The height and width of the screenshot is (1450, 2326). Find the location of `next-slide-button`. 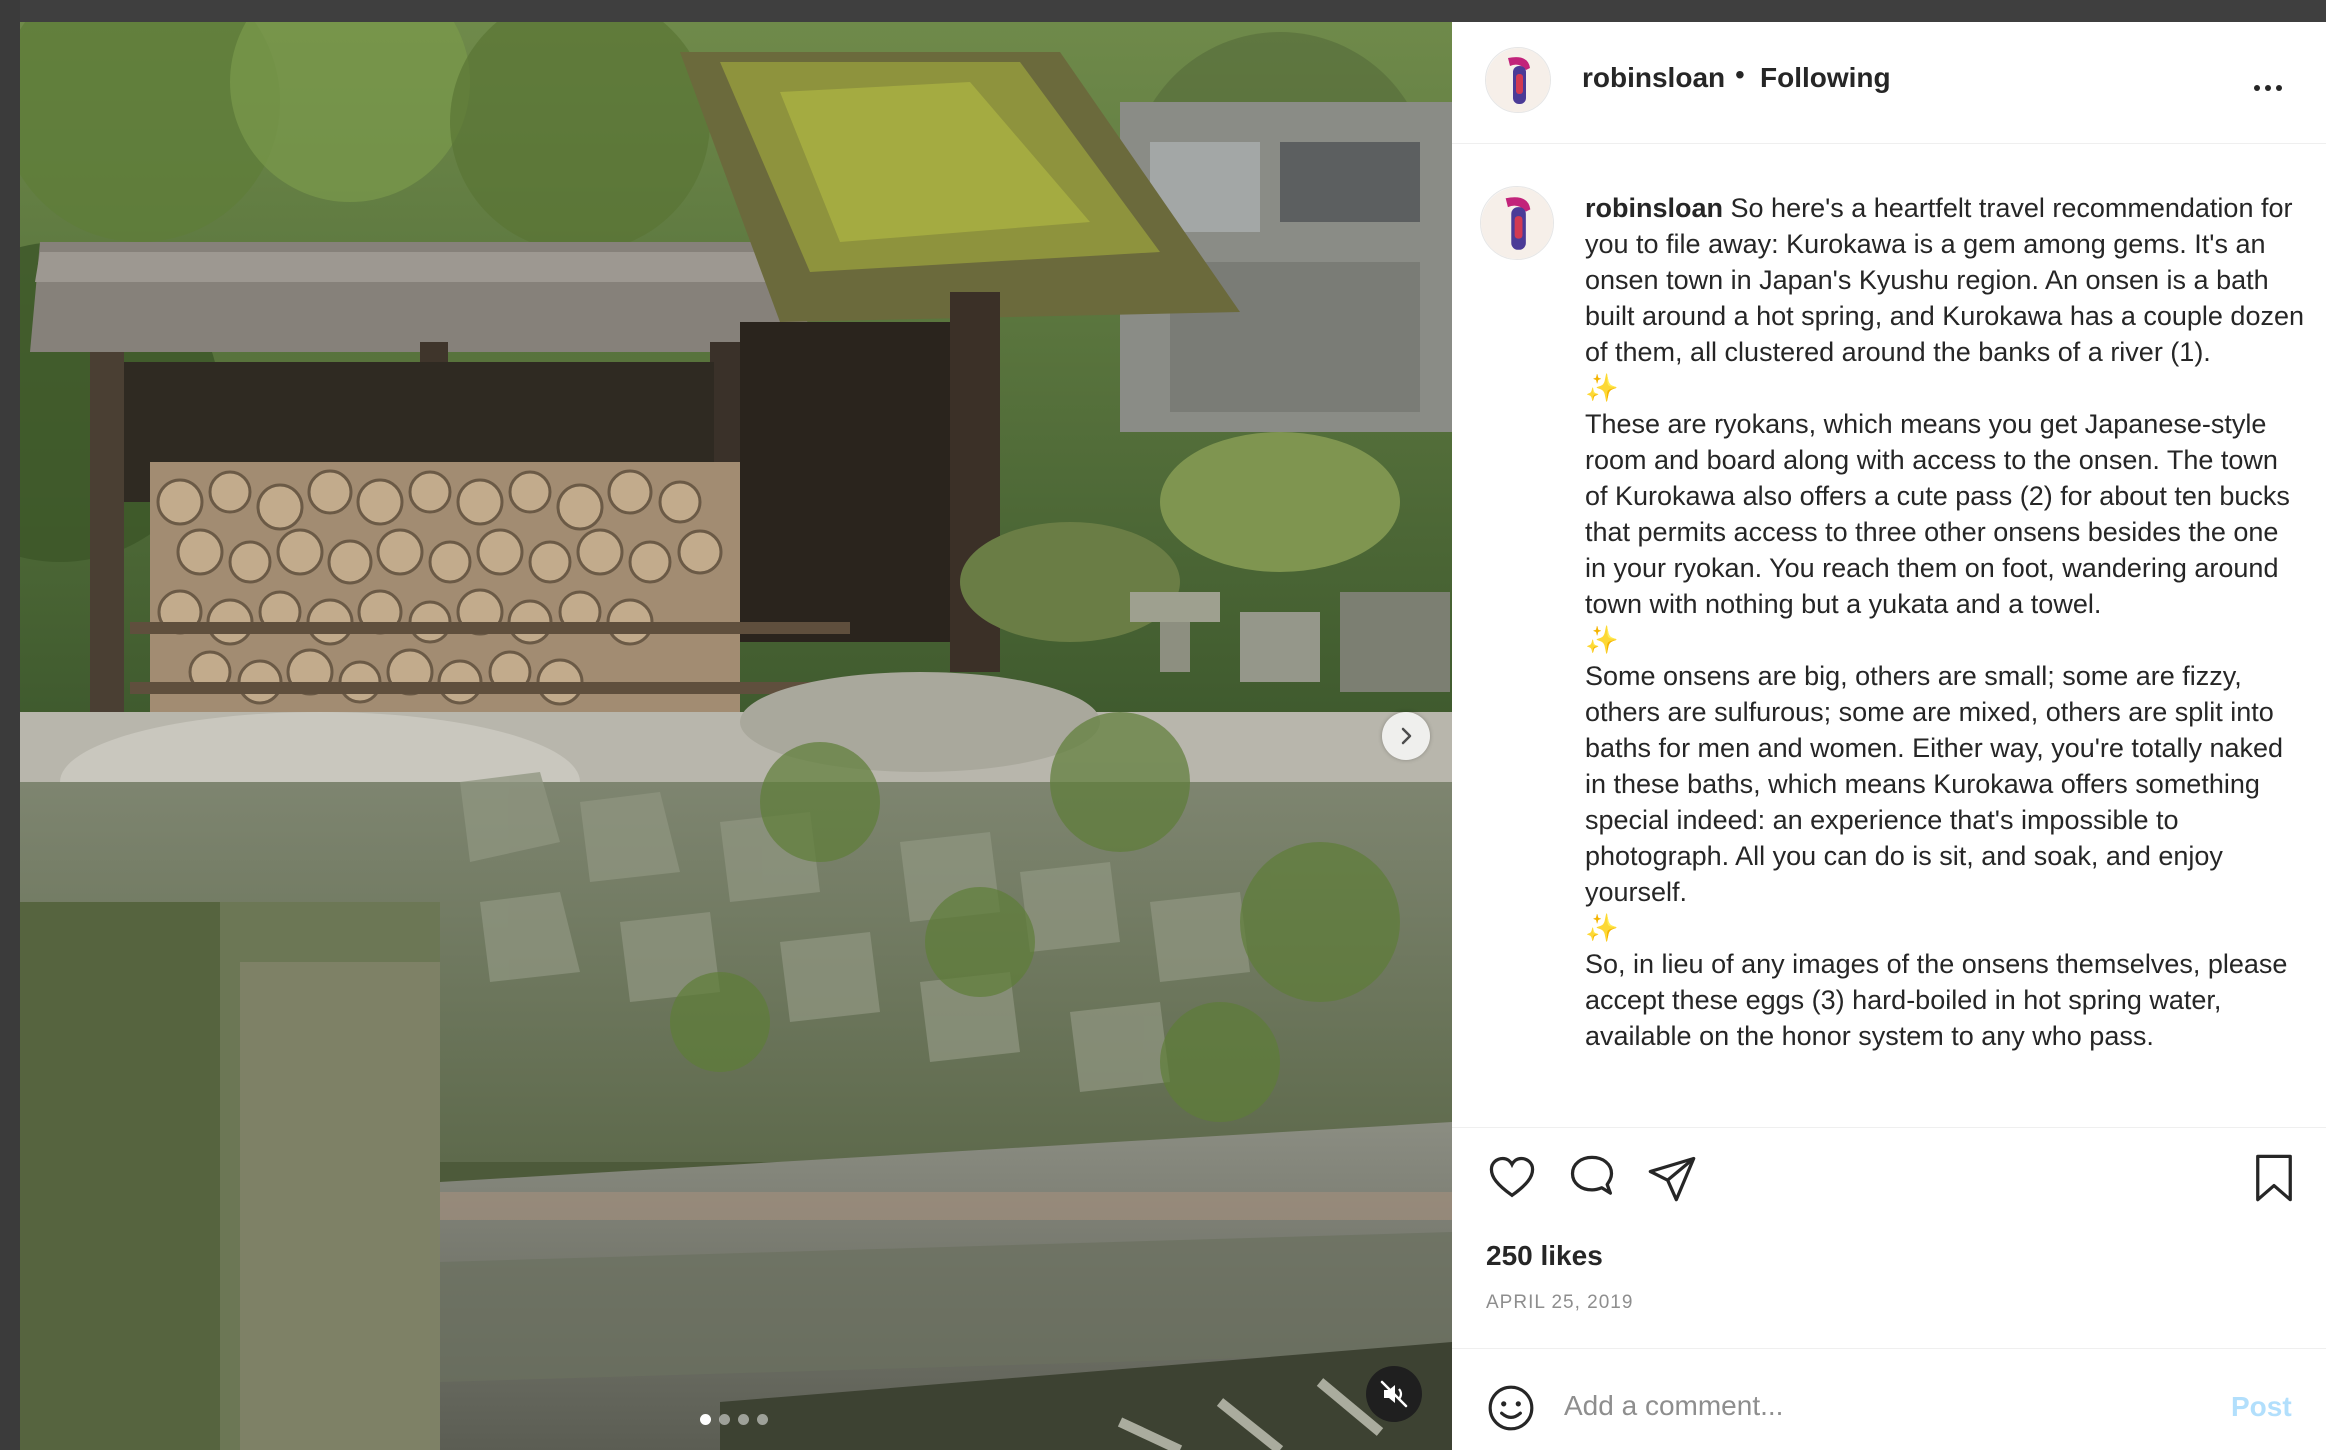

next-slide-button is located at coordinates (1406, 736).